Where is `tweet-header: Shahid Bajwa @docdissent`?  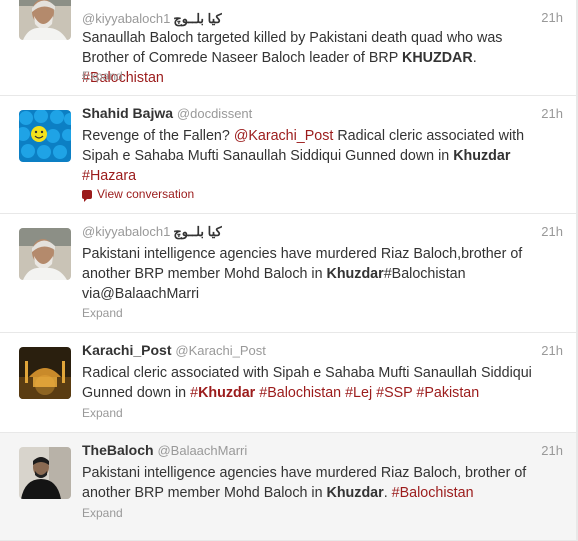
tweet-header: Shahid Bajwa @docdissent is located at coordinates (167, 113).